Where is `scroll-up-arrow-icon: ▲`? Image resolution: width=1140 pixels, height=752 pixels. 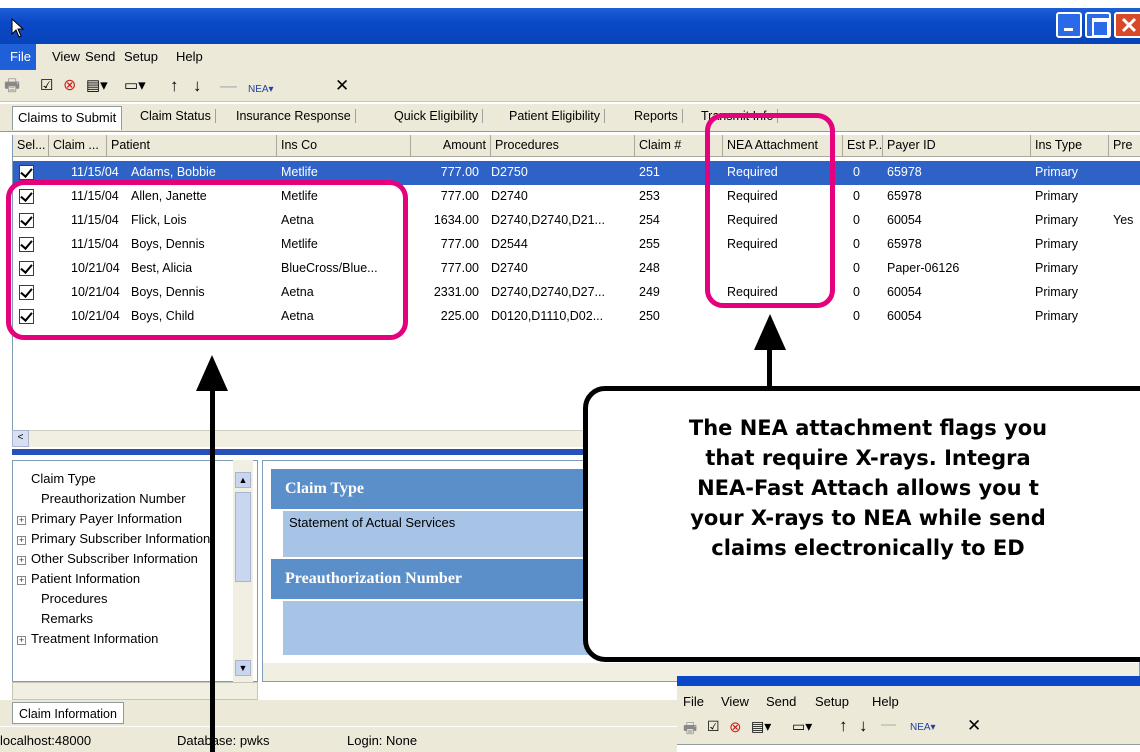
scroll-up-arrow-icon: ▲ is located at coordinates (243, 480).